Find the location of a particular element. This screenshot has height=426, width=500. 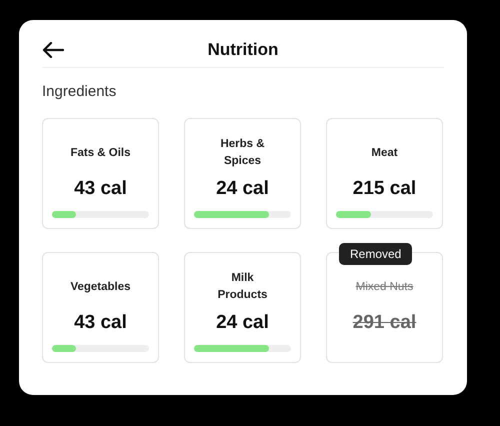

ingredient-card: Milk Products 24 cal is located at coordinates (242, 307).